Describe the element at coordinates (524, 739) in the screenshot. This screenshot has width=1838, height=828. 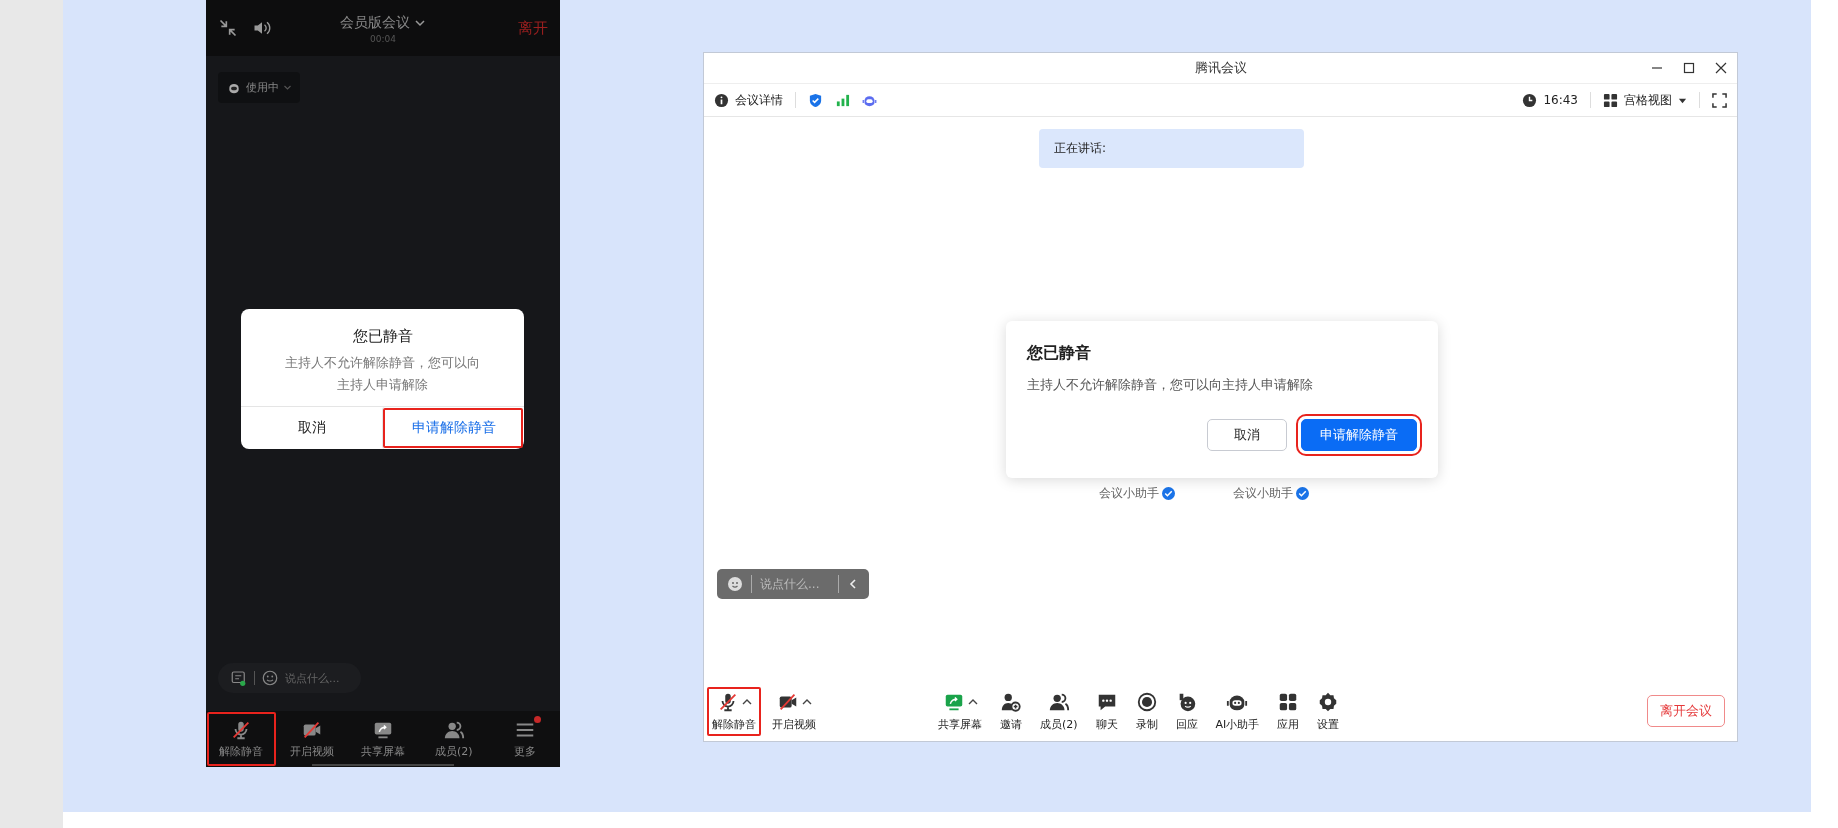
I see `toolbar-button: 更多` at that location.